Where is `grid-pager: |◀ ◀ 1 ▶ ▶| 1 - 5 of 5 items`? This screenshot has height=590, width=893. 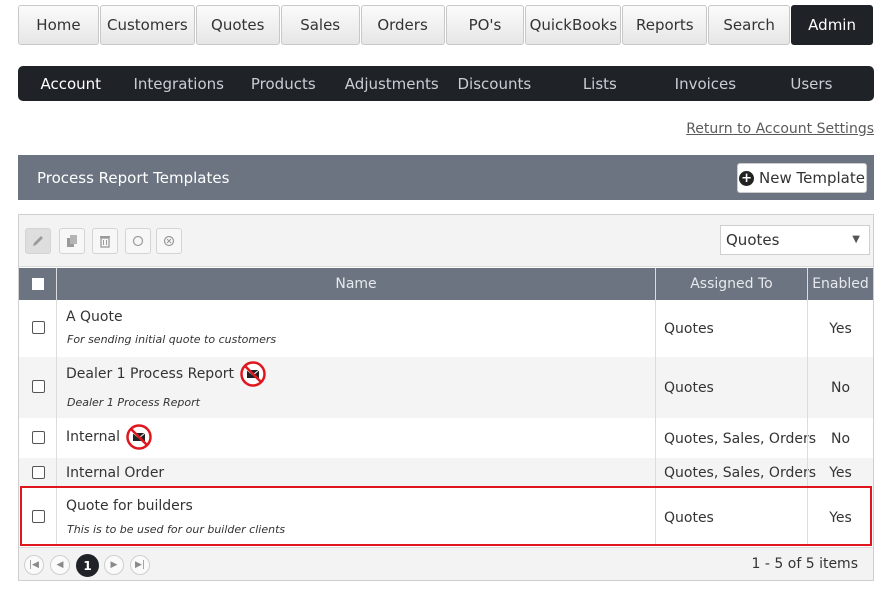 grid-pager: |◀ ◀ 1 ▶ ▶| 1 - 5 of 5 items is located at coordinates (446, 563).